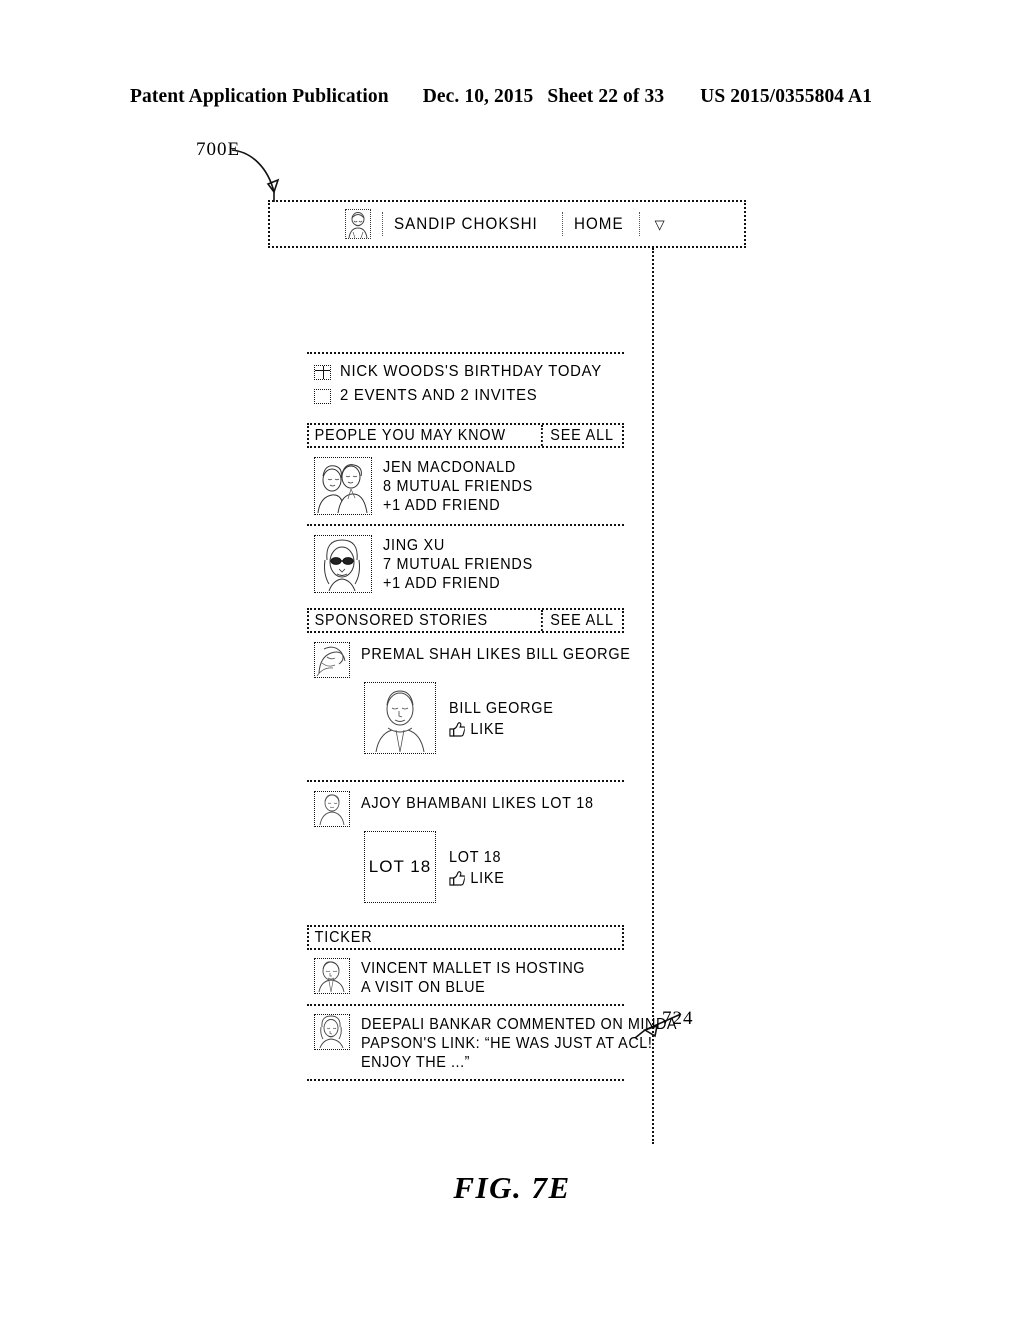  I want to click on nav-inner-group: SANDIP CHOKSHI HOME ▽, so click(506, 224).